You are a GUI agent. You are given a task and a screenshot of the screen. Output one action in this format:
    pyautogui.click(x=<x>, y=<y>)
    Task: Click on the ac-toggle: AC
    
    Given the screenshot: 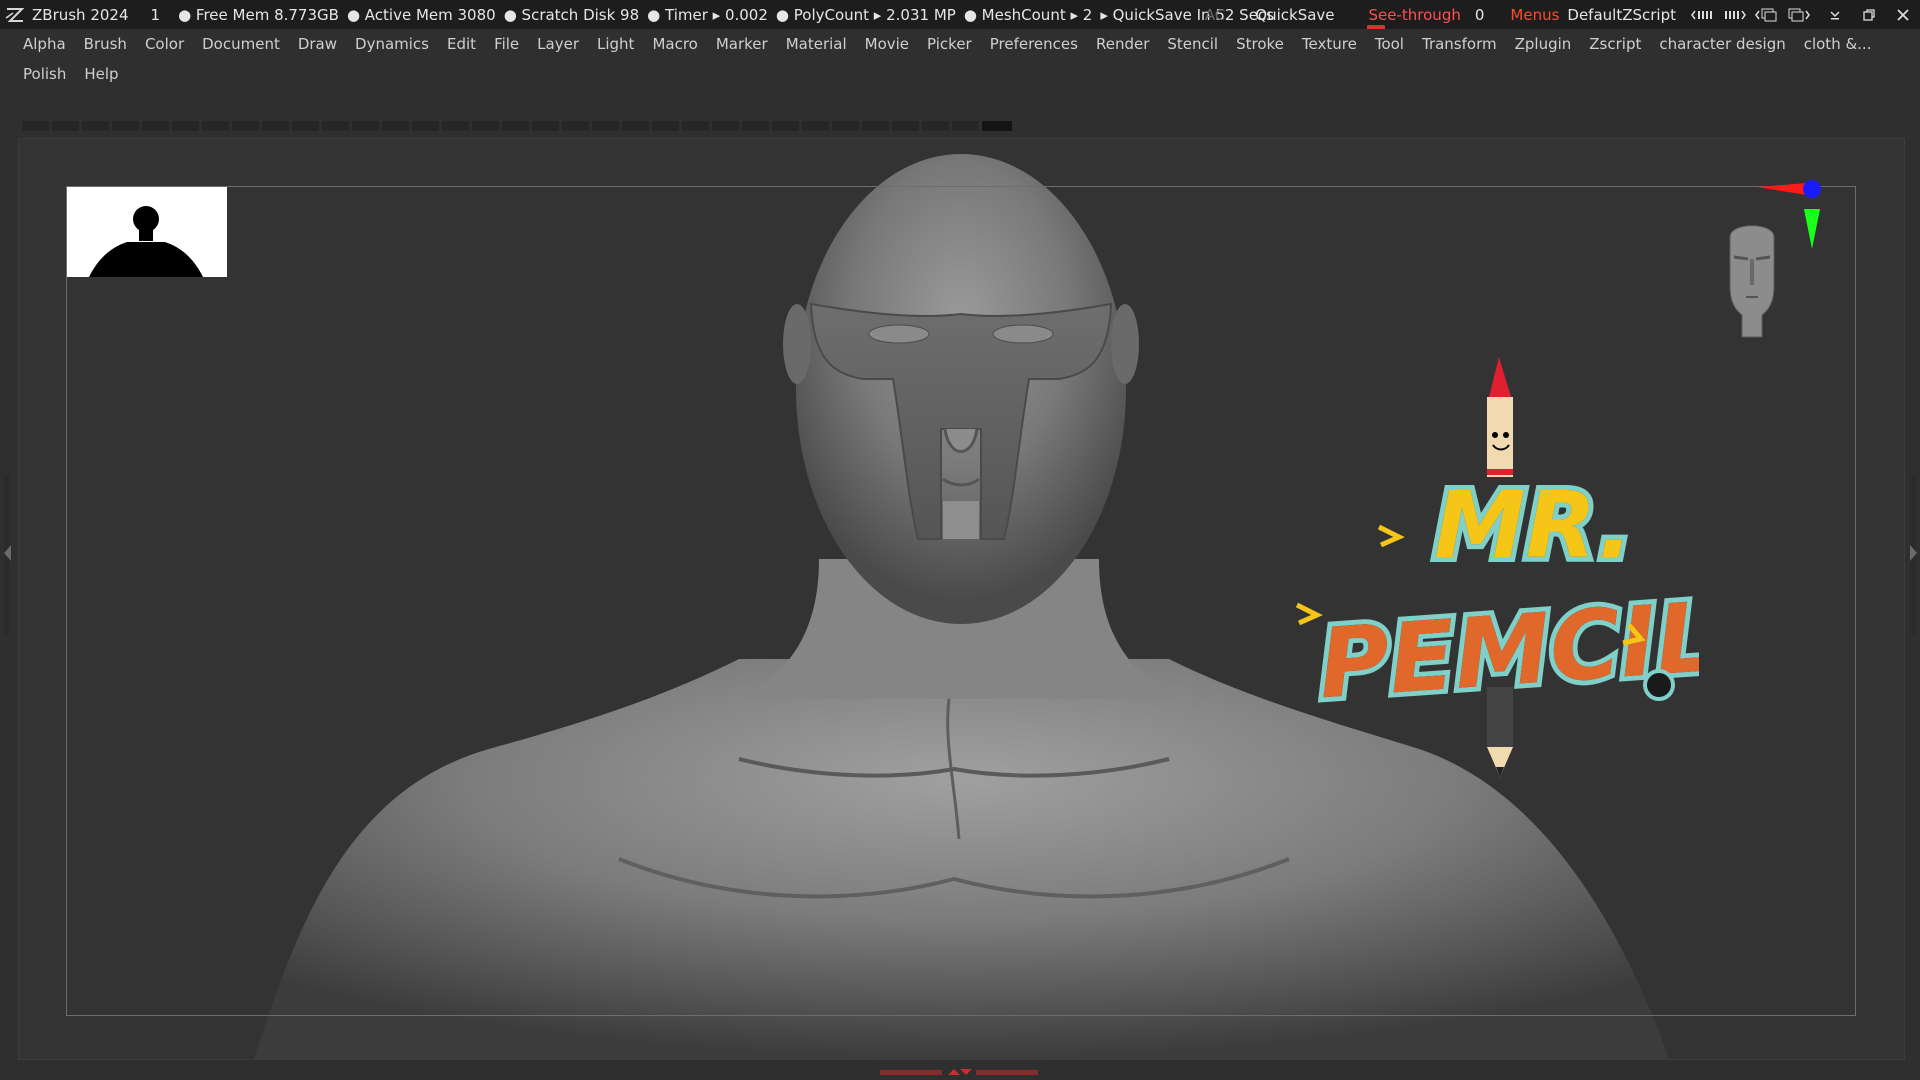 What is the action you would take?
    pyautogui.click(x=1215, y=15)
    